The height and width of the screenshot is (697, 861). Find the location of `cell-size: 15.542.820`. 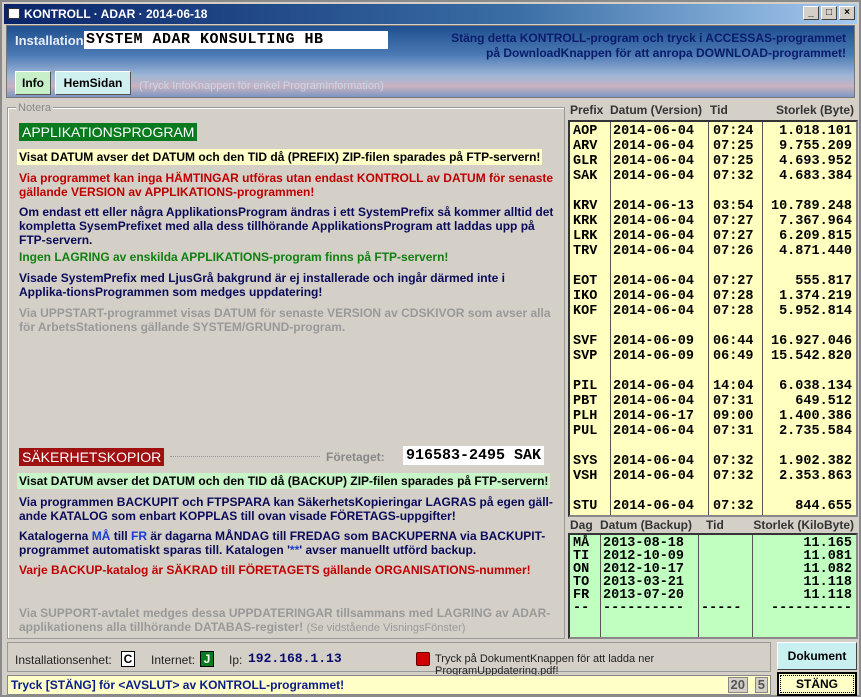

cell-size: 15.542.820 is located at coordinates (811, 356).